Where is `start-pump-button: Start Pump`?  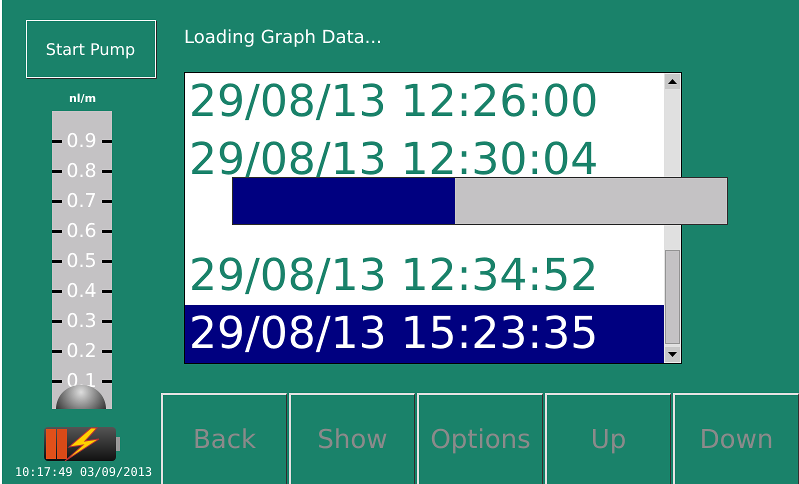
start-pump-button: Start Pump is located at coordinates (91, 49).